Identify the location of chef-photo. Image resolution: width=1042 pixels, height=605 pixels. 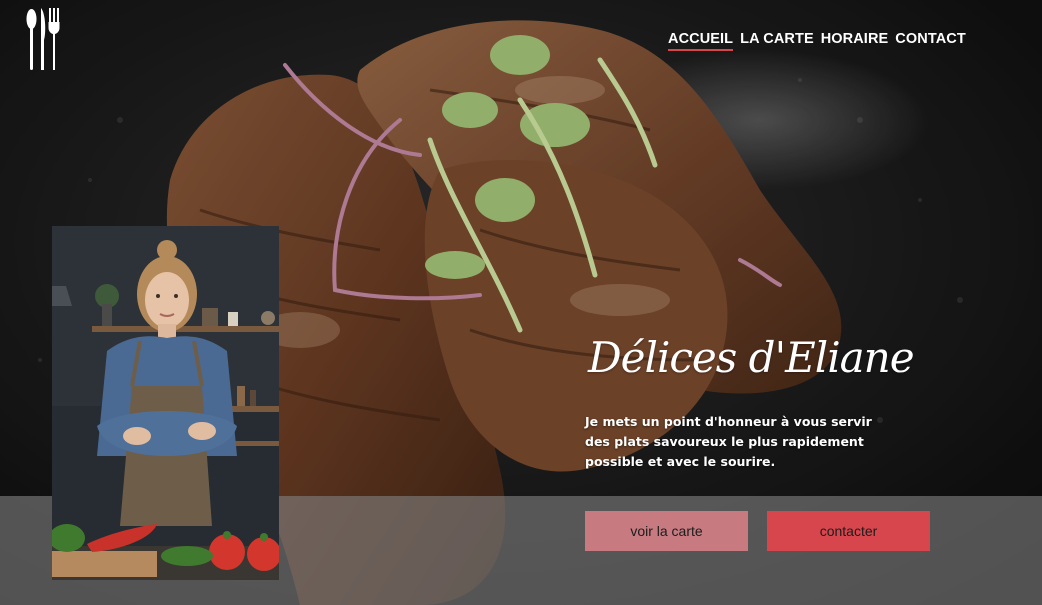
(165, 403).